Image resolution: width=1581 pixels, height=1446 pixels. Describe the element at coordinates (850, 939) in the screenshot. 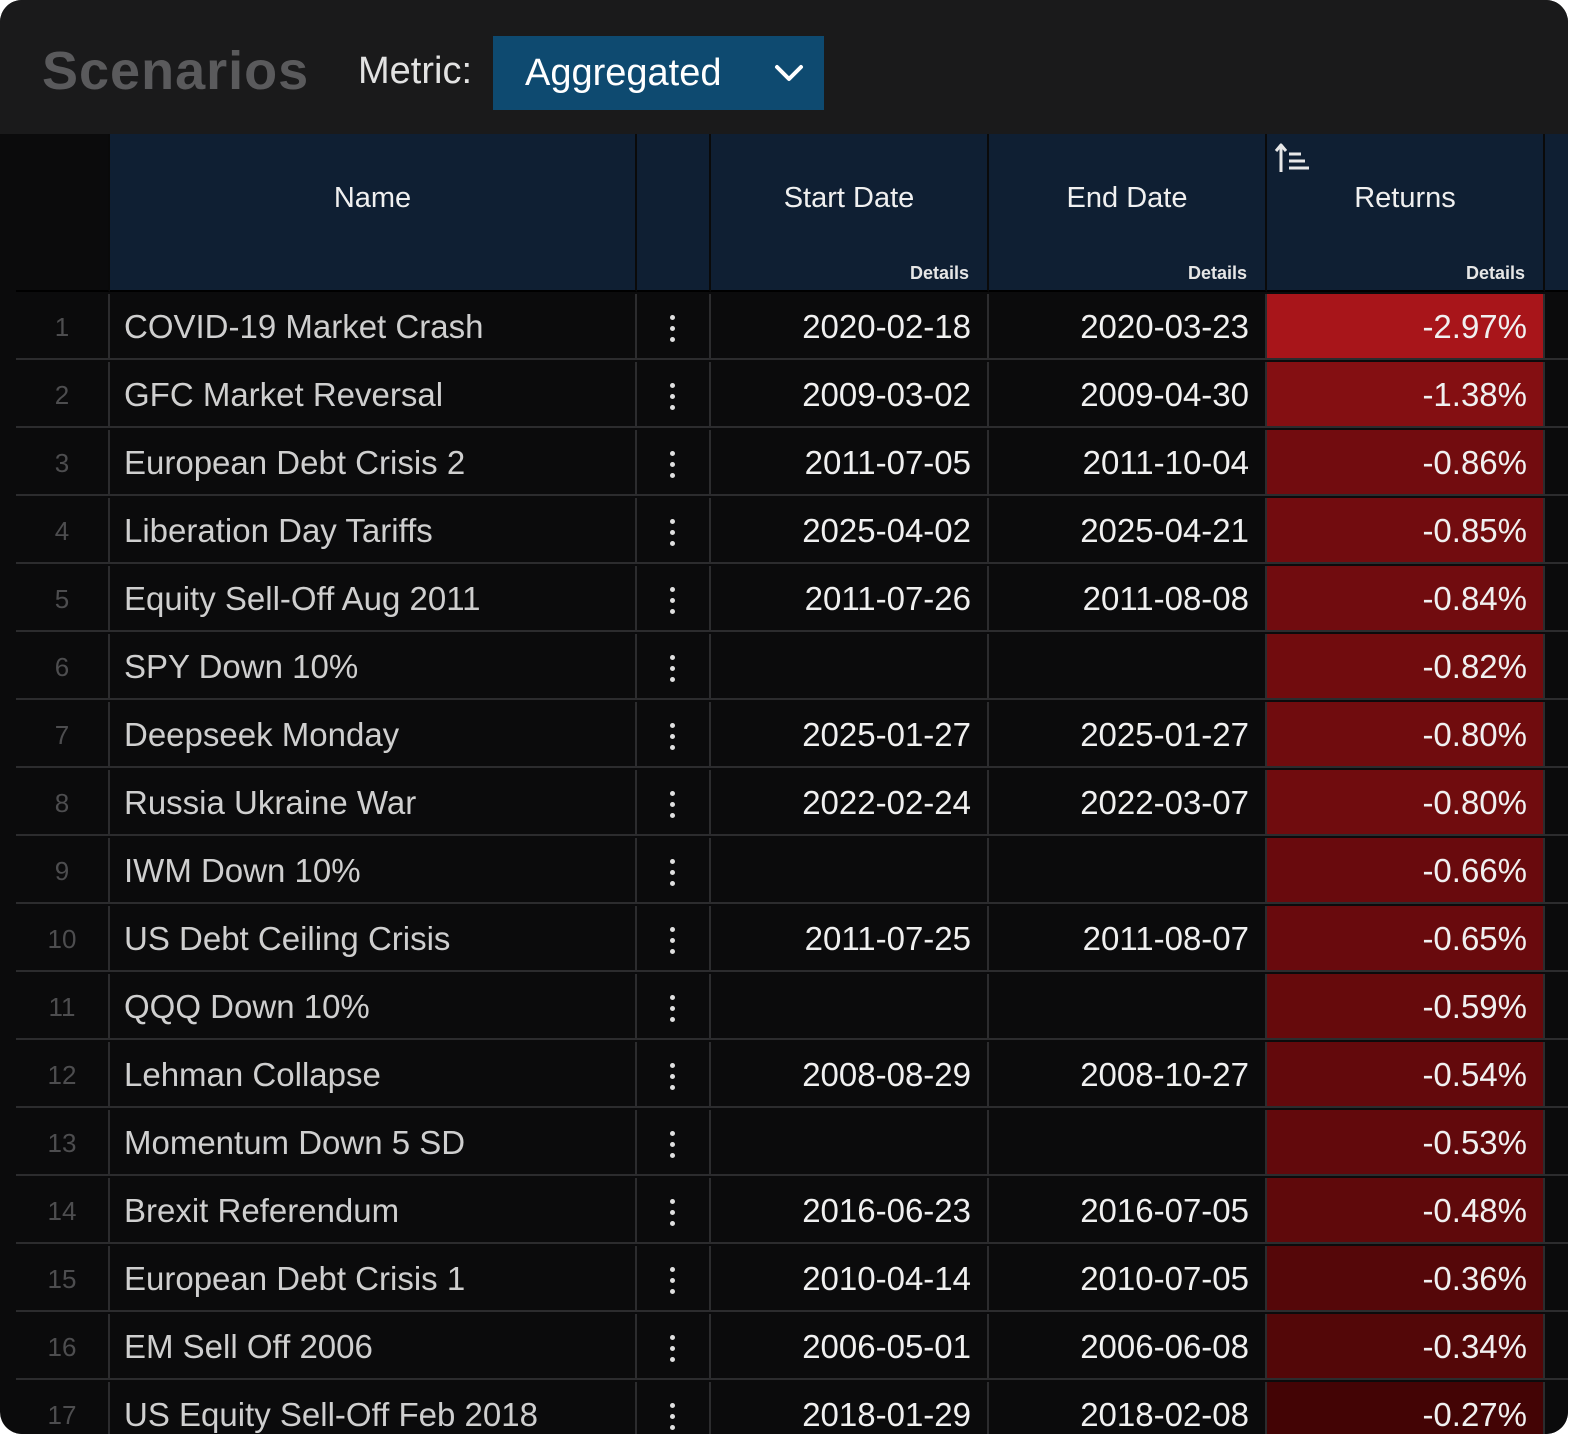

I see `start-date-cell: 2011-07-25` at that location.